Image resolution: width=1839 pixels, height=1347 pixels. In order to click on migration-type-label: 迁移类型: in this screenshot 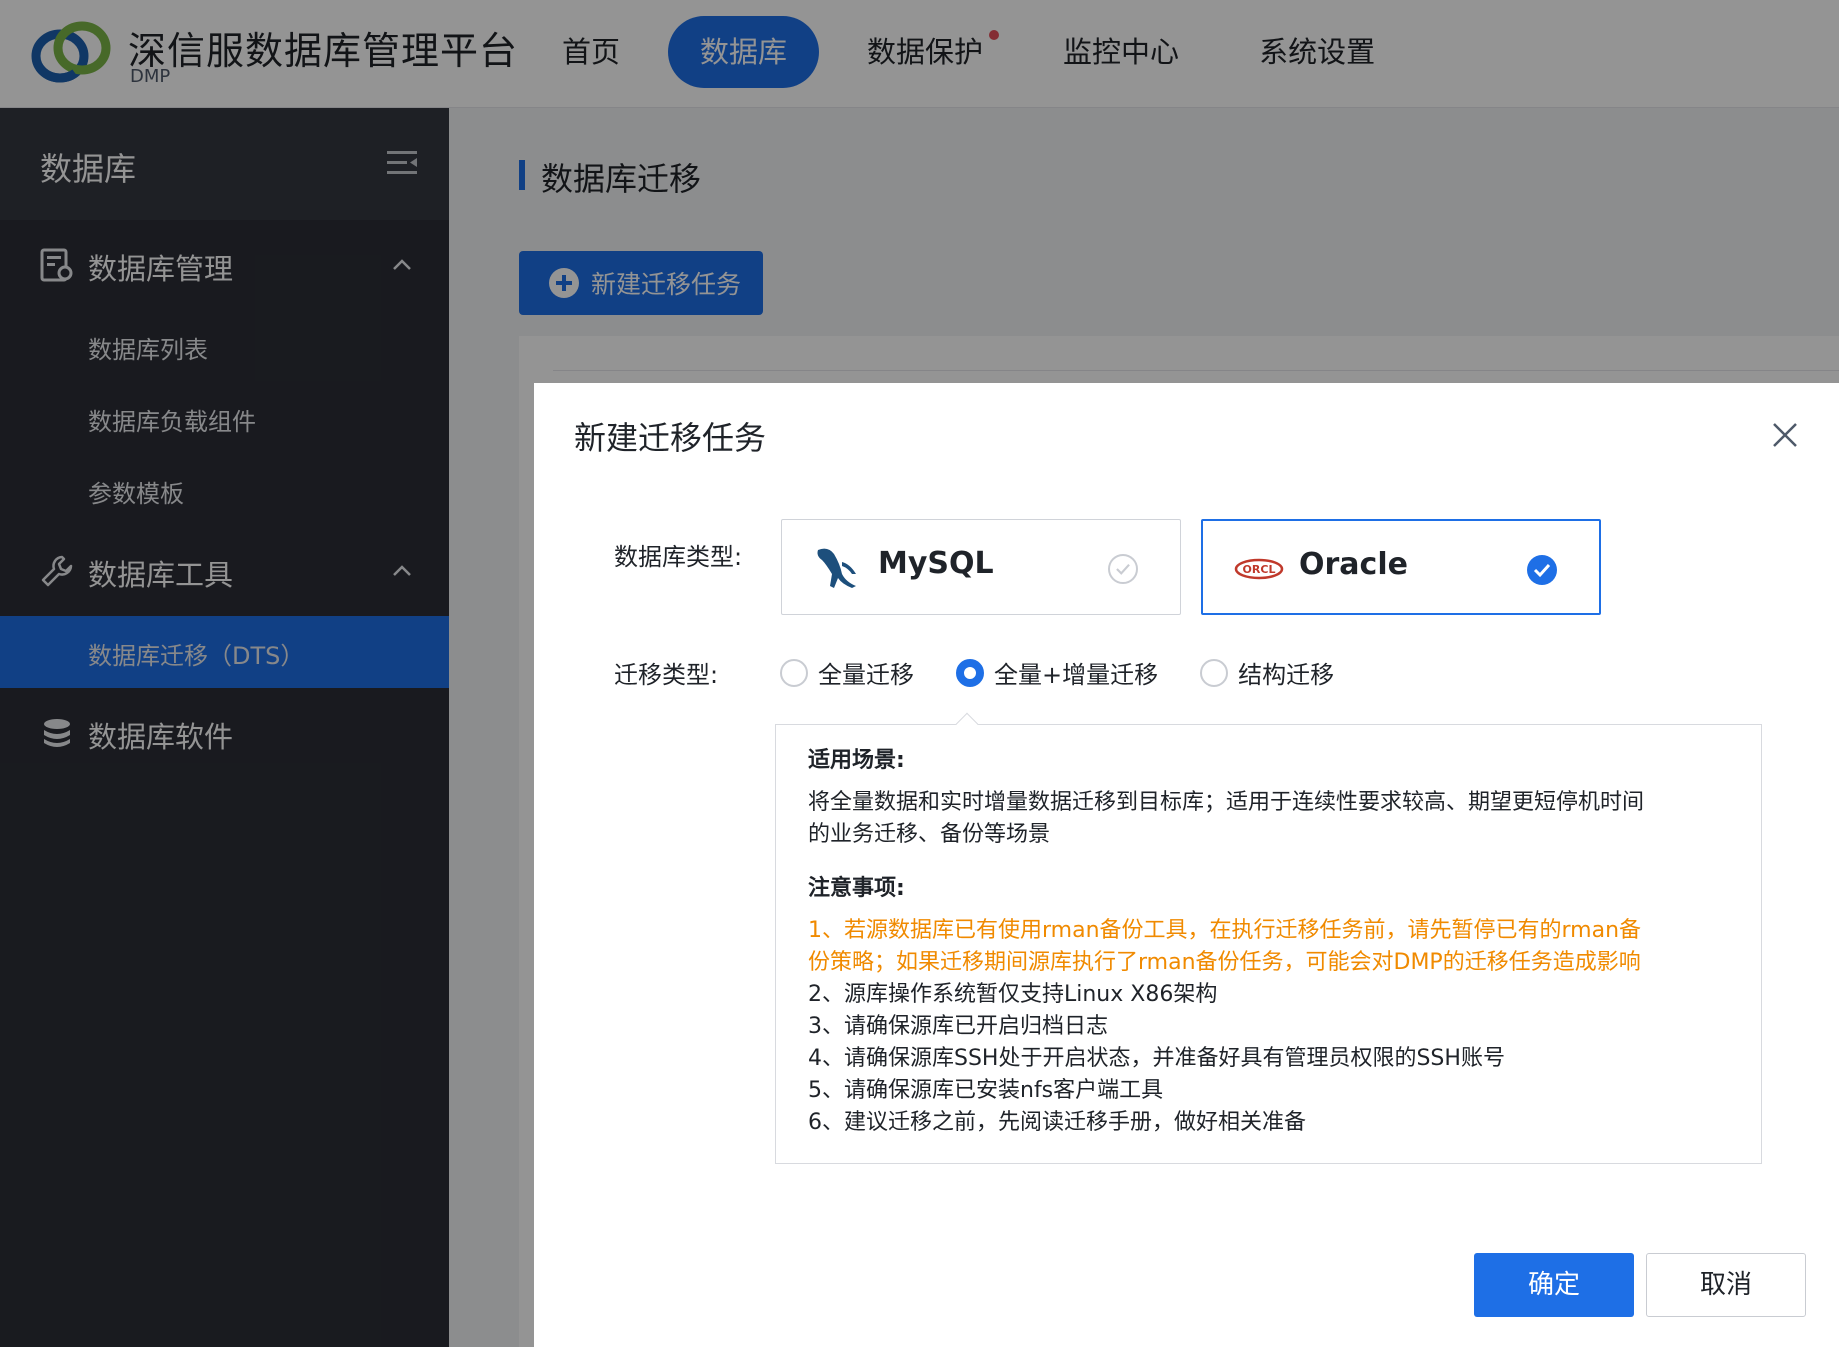, I will do `click(666, 675)`.